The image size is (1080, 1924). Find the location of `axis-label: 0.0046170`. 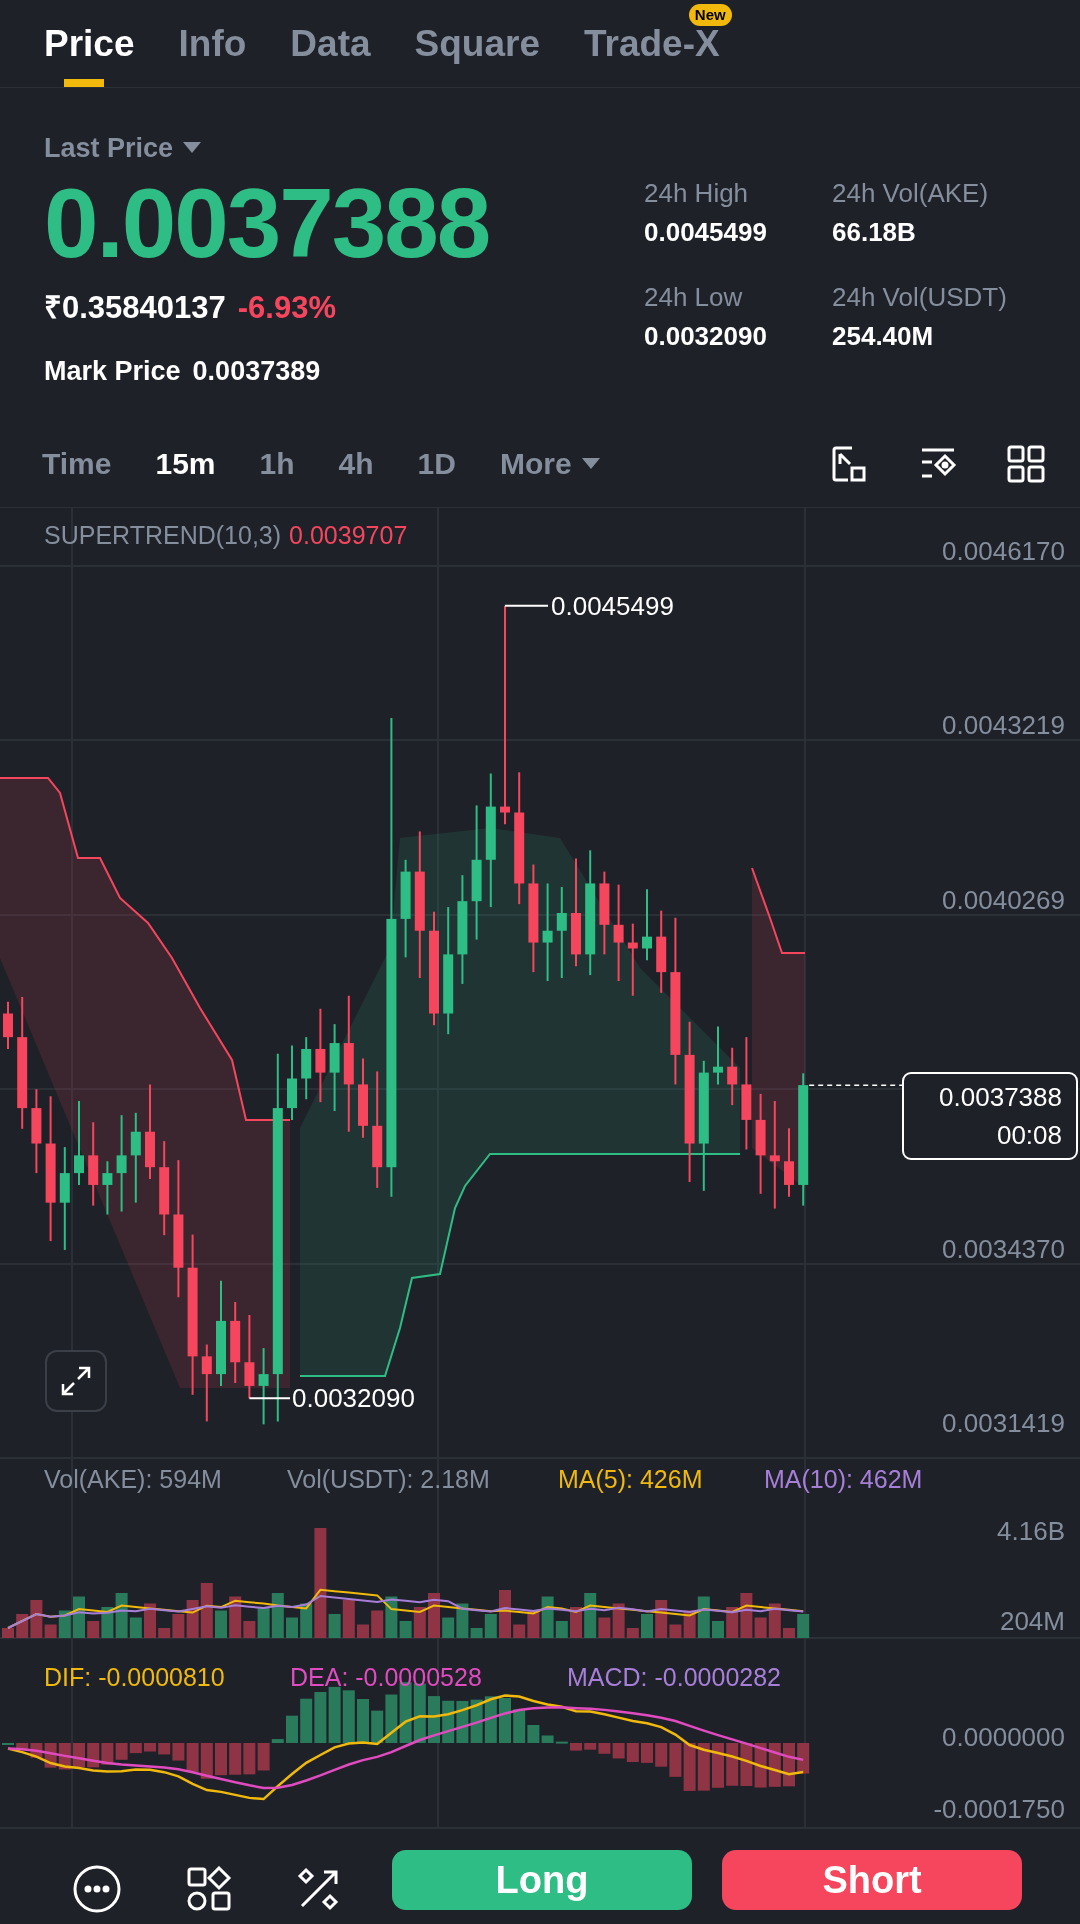

axis-label: 0.0046170 is located at coordinates (1003, 551).